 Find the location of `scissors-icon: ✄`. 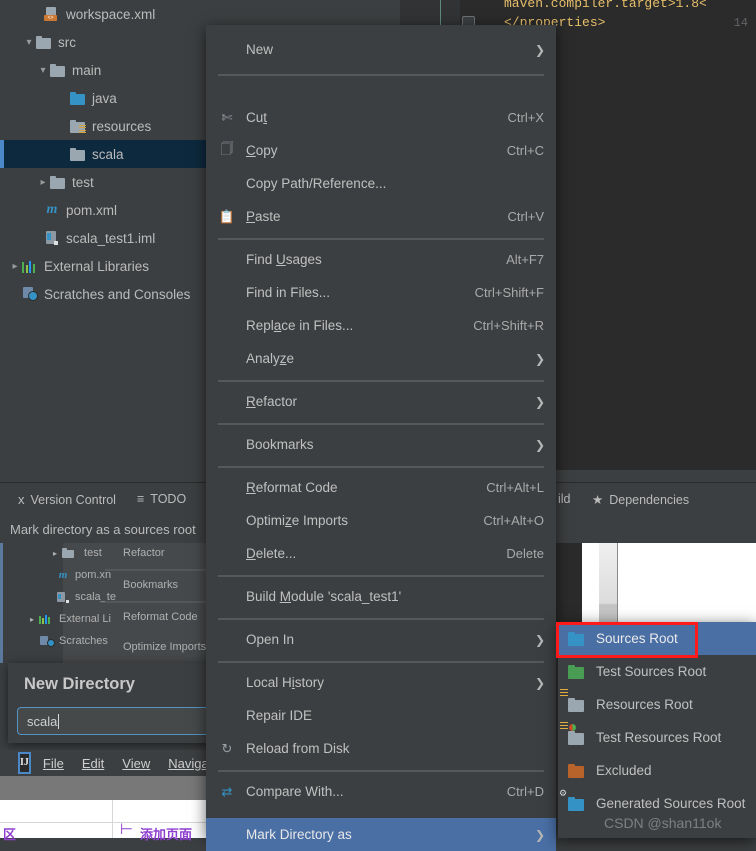

scissors-icon: ✄ is located at coordinates (227, 117).